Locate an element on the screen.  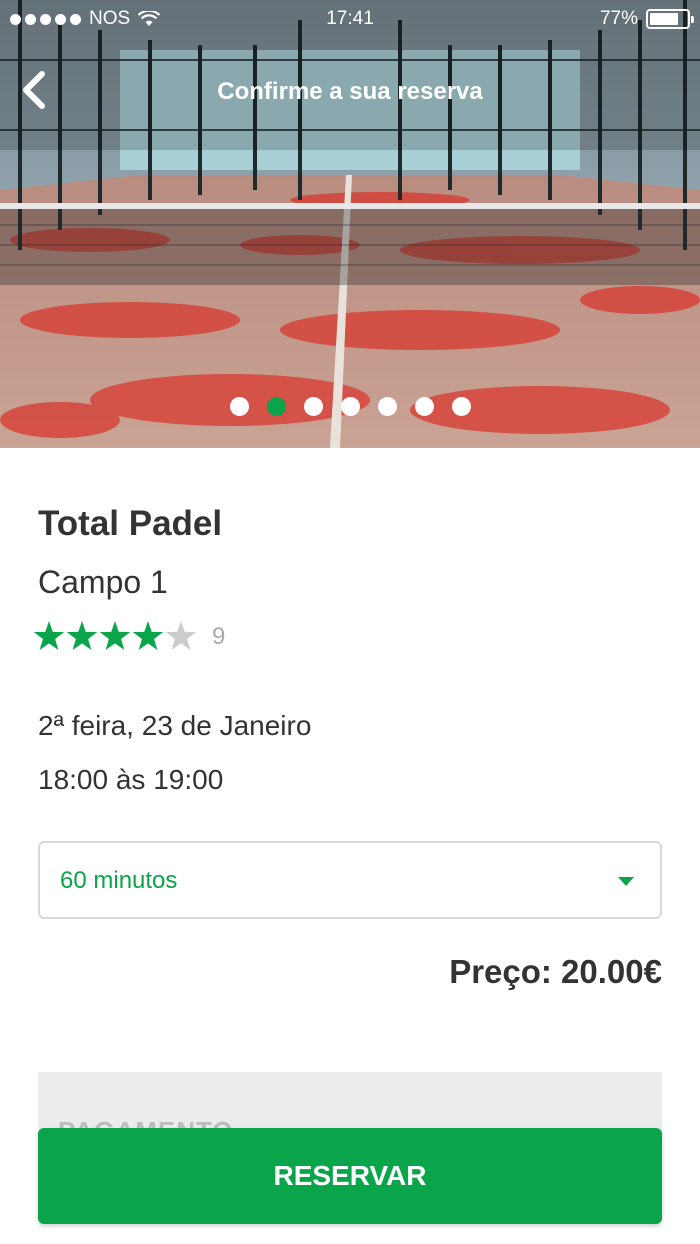
star-rating is located at coordinates (115, 635).